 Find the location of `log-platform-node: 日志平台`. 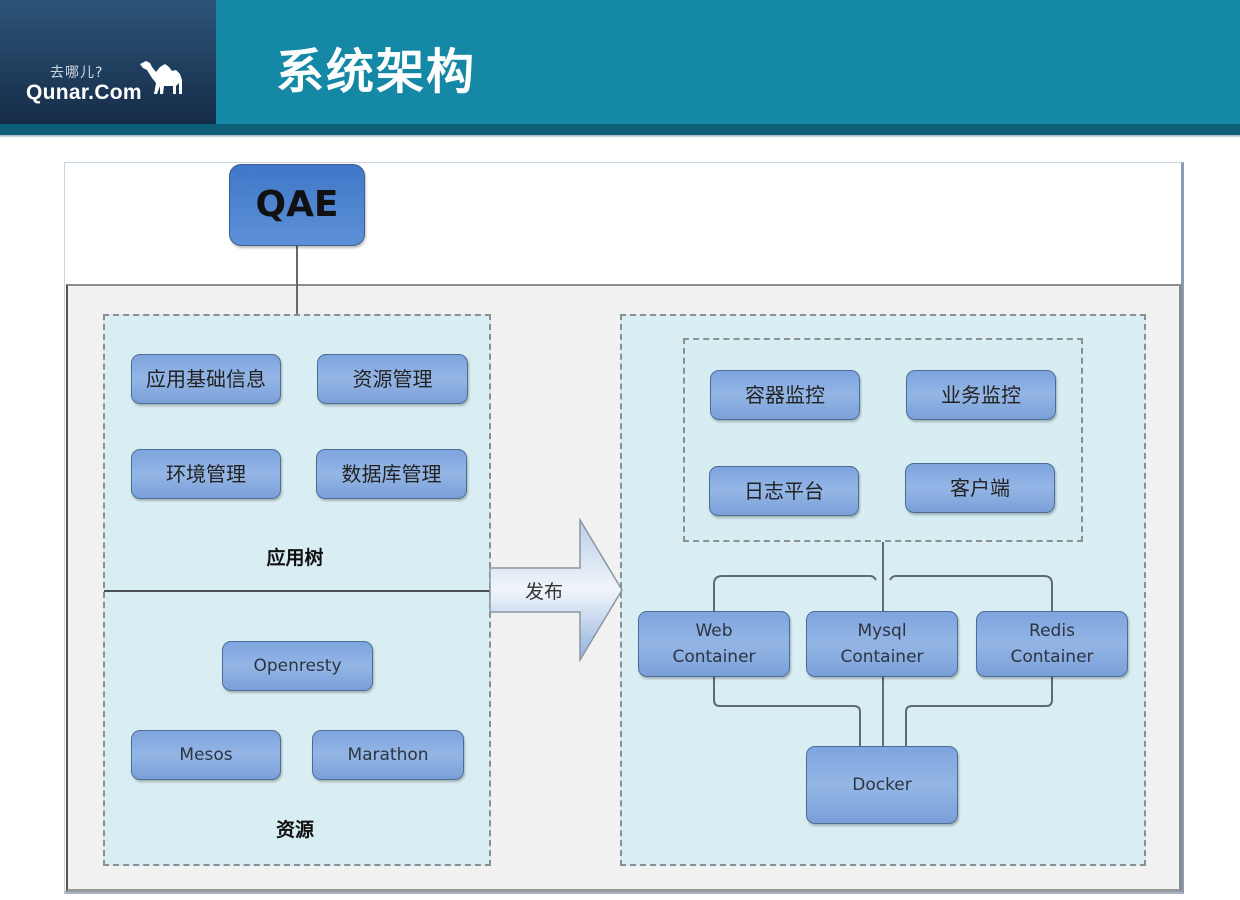

log-platform-node: 日志平台 is located at coordinates (784, 491).